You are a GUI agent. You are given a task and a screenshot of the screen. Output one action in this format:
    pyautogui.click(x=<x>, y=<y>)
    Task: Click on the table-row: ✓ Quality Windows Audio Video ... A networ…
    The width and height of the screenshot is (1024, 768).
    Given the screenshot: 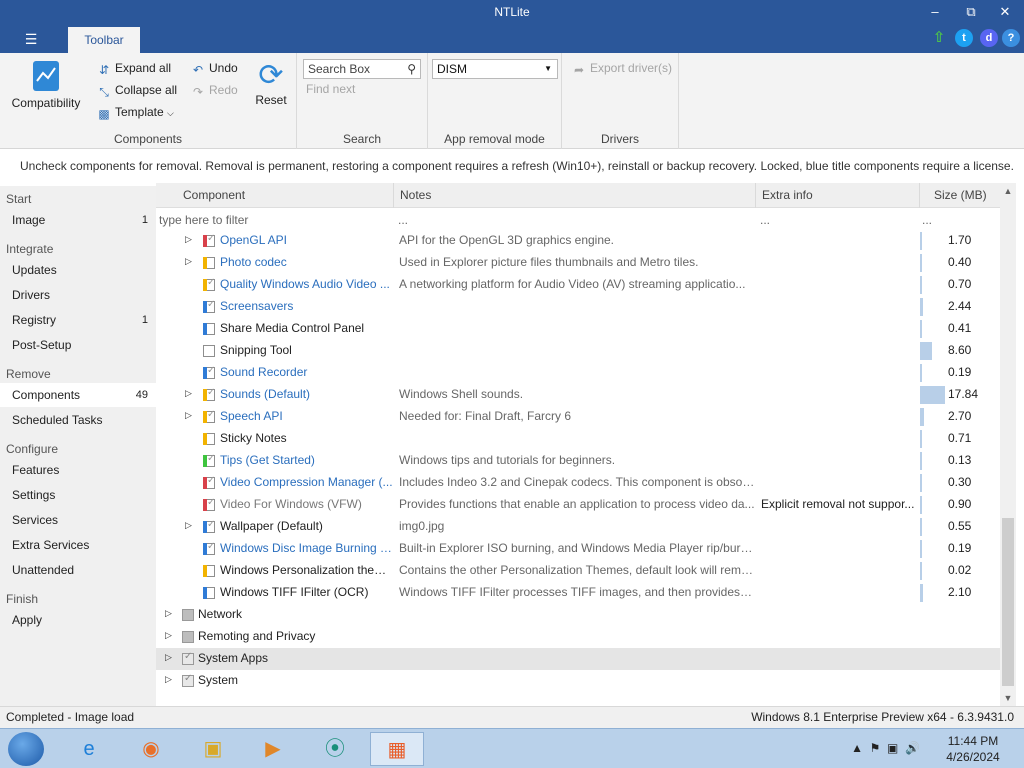 What is the action you would take?
    pyautogui.click(x=578, y=285)
    